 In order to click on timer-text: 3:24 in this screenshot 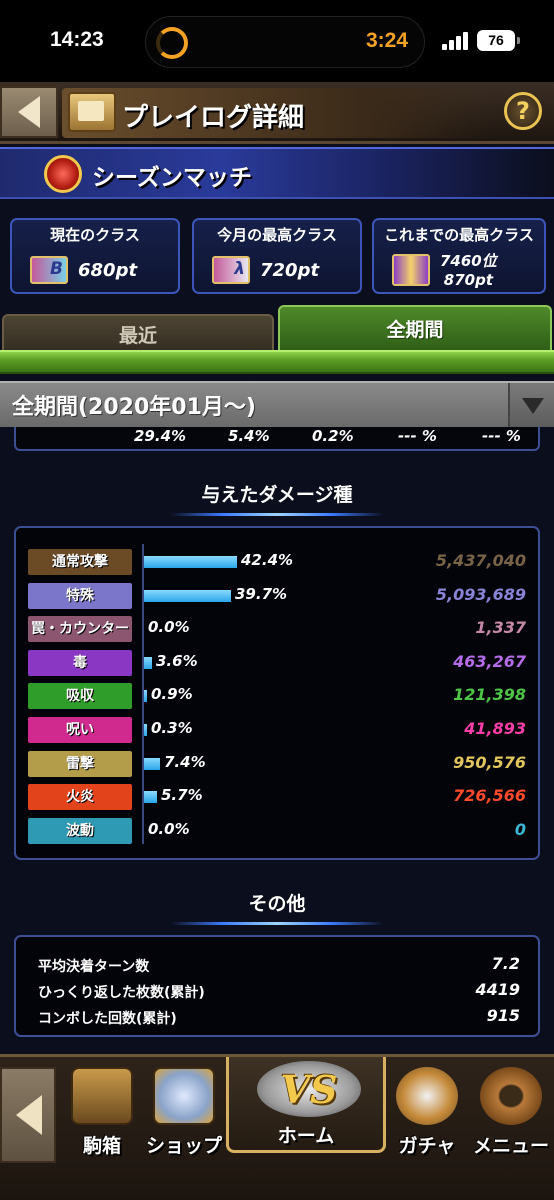, I will do `click(386, 40)`.